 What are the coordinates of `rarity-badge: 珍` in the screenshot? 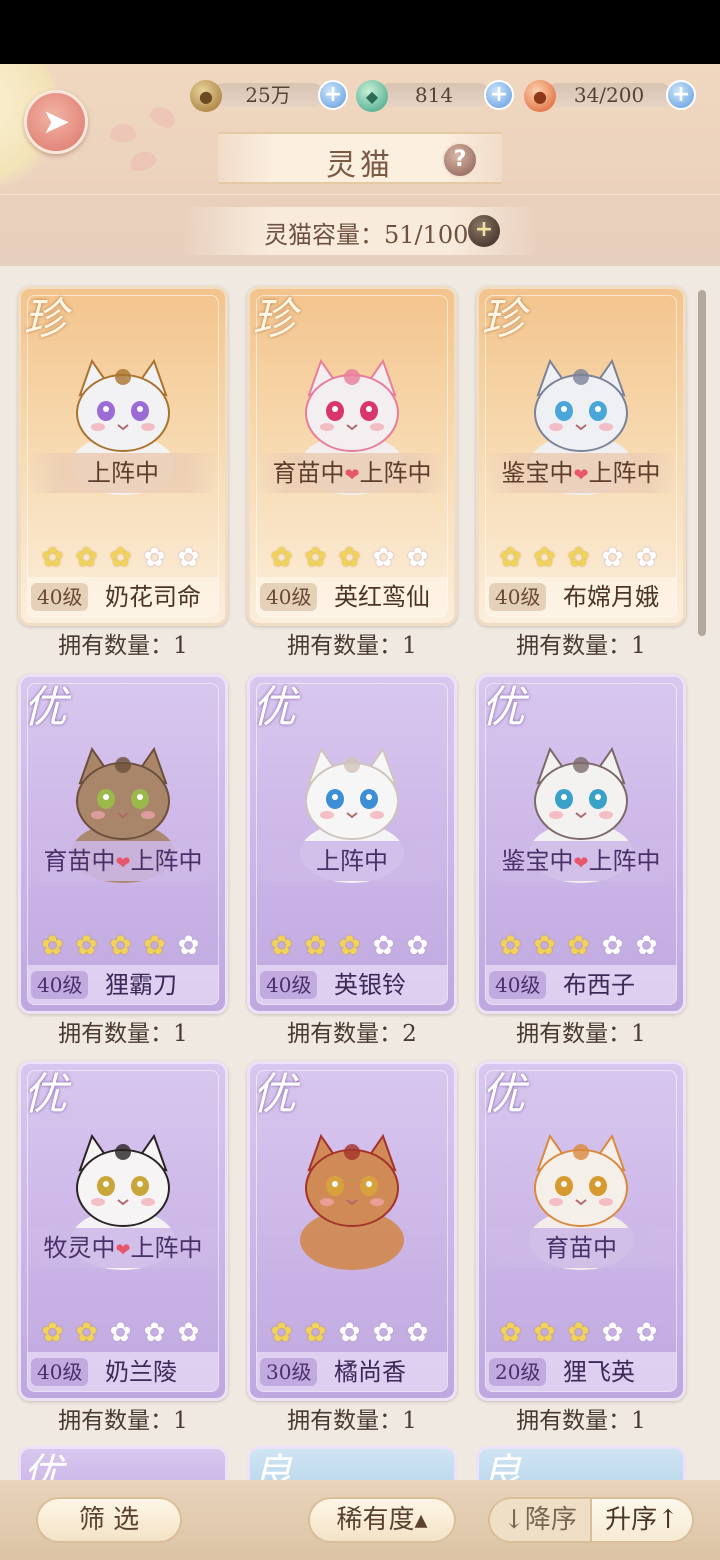 It's located at (503, 319).